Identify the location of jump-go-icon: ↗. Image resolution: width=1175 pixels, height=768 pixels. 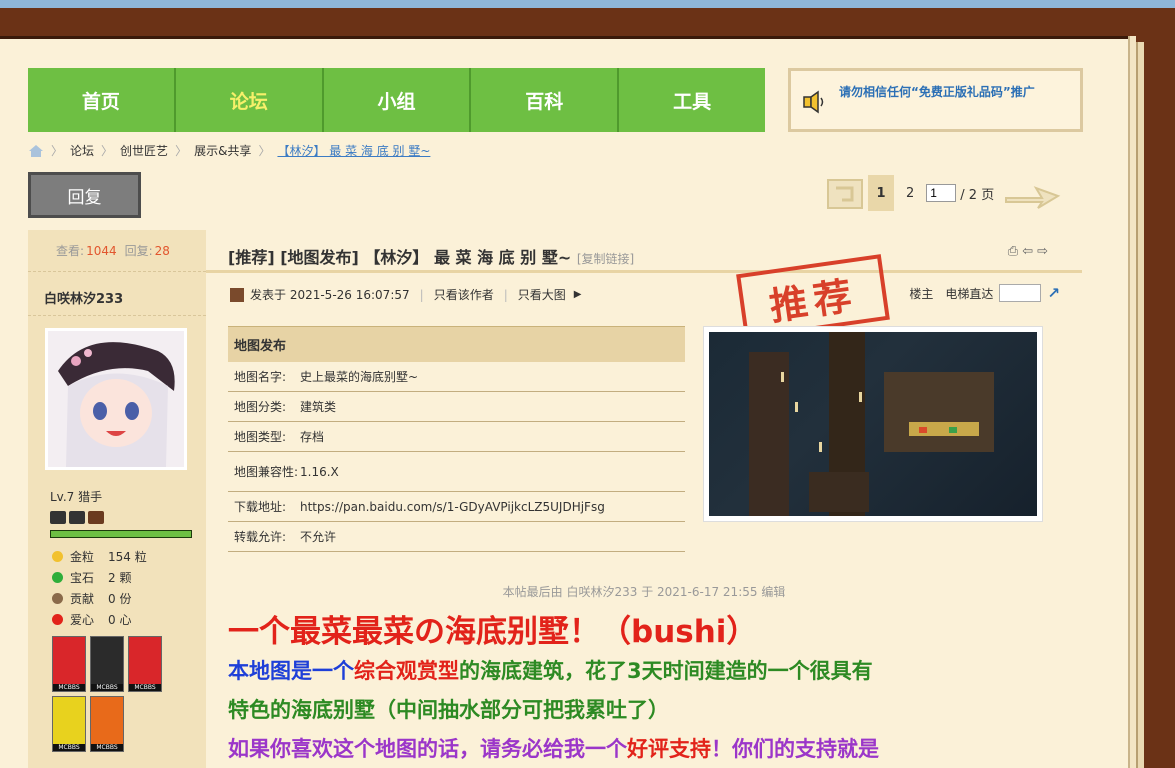
(1053, 293).